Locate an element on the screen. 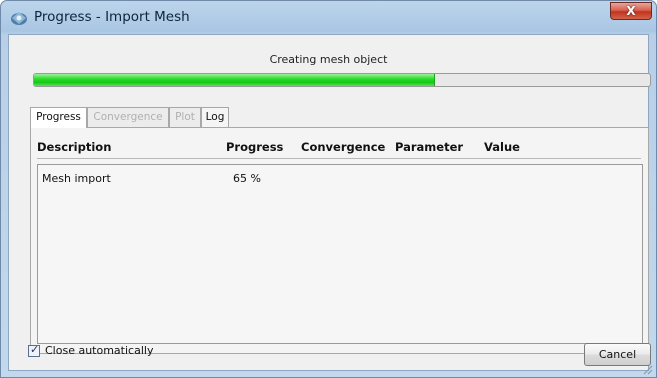 This screenshot has width=657, height=378. tab-plot: Plot is located at coordinates (185, 117).